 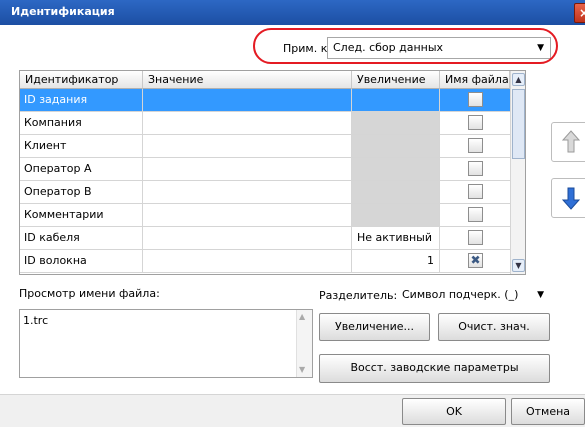 I want to click on chevron-down-icon: ▼, so click(x=540, y=295).